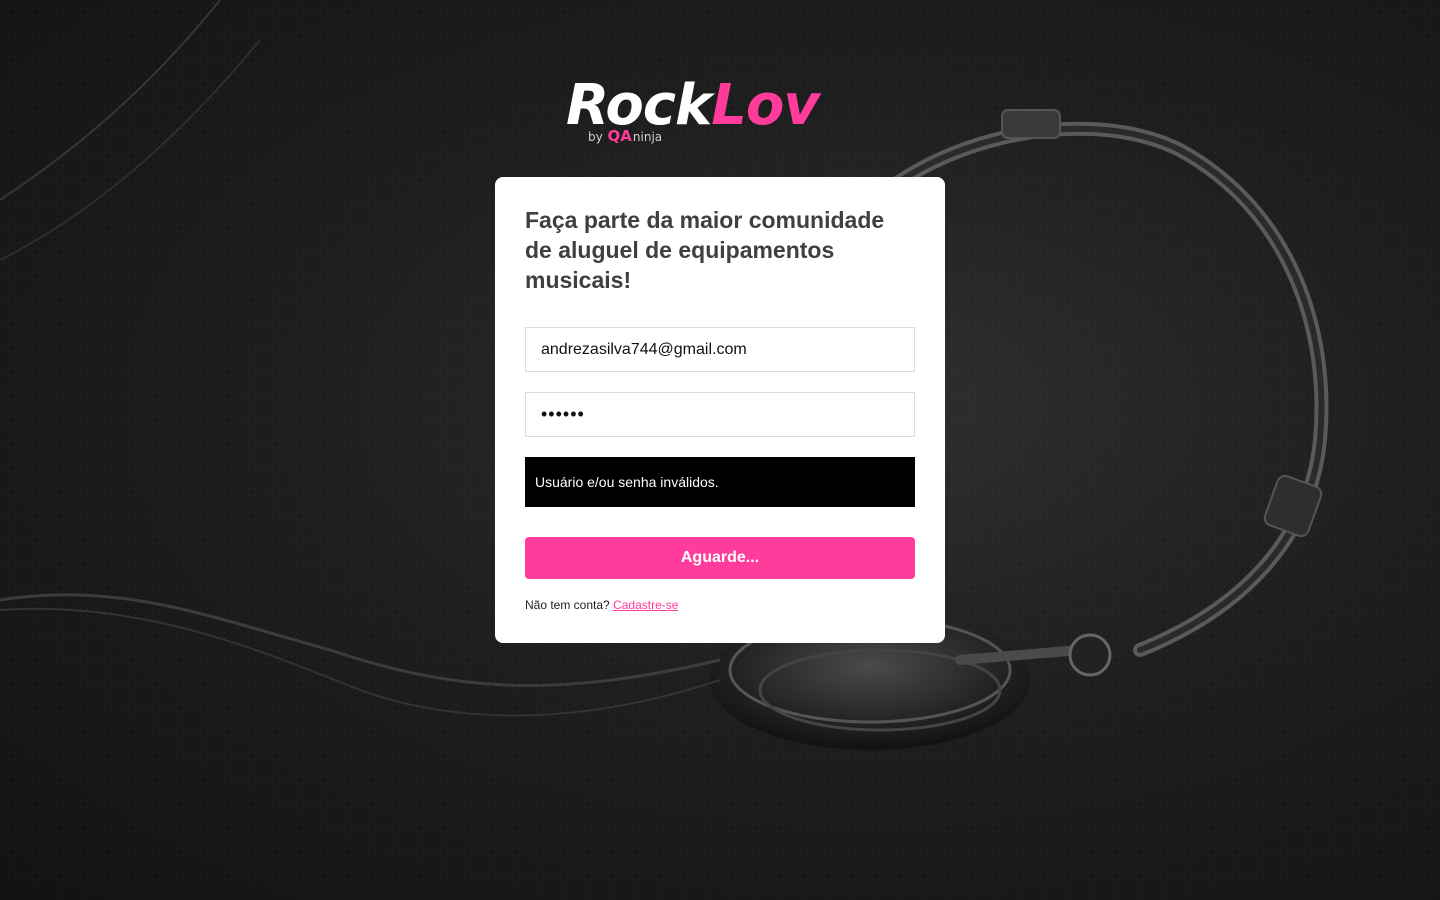 Image resolution: width=1440 pixels, height=900 pixels. I want to click on signup-row: Não tem conta? Cadastre-se, so click(601, 605).